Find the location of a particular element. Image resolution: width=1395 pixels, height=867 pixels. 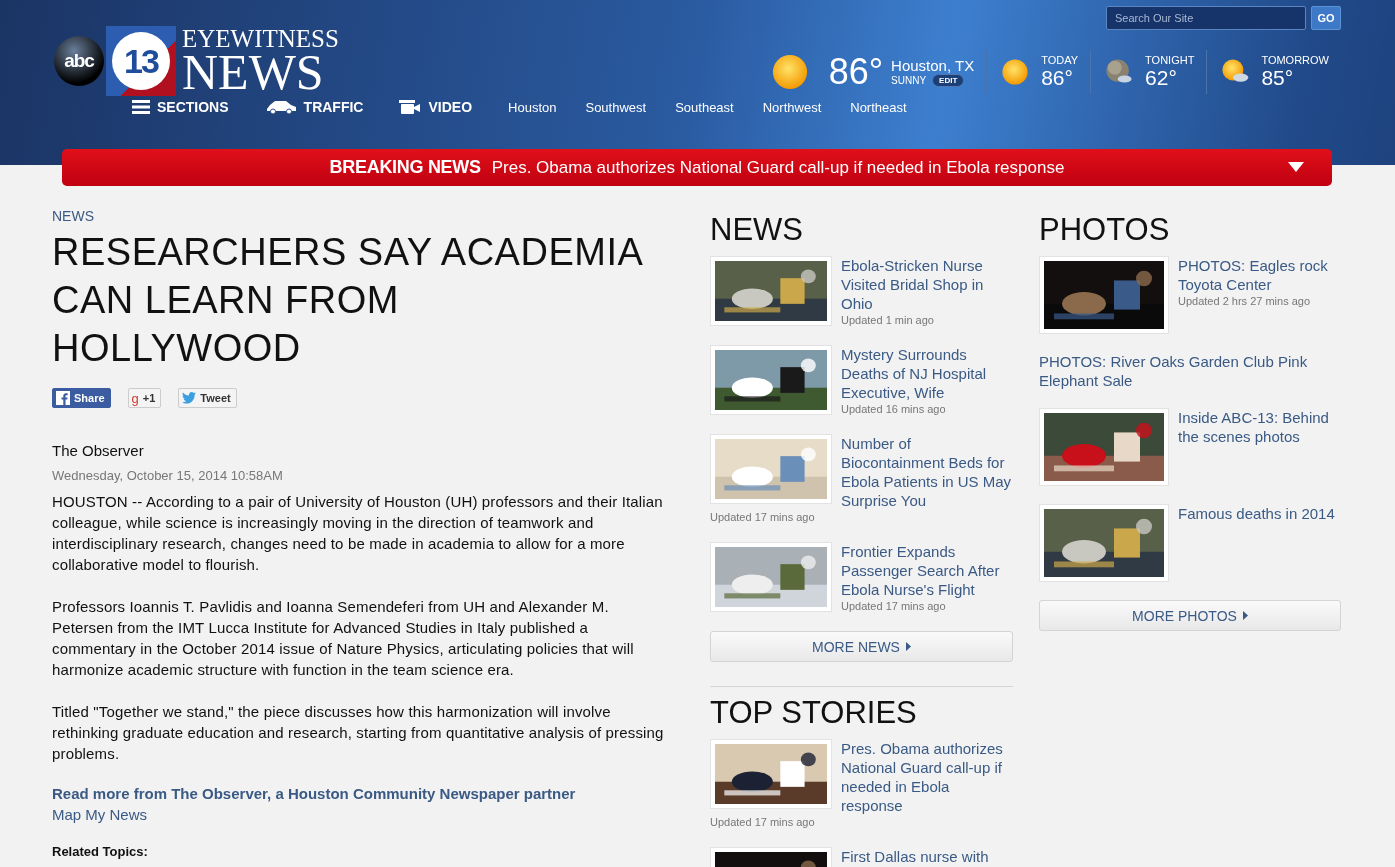

nav-link: TRAFFIC is located at coordinates (314, 107).